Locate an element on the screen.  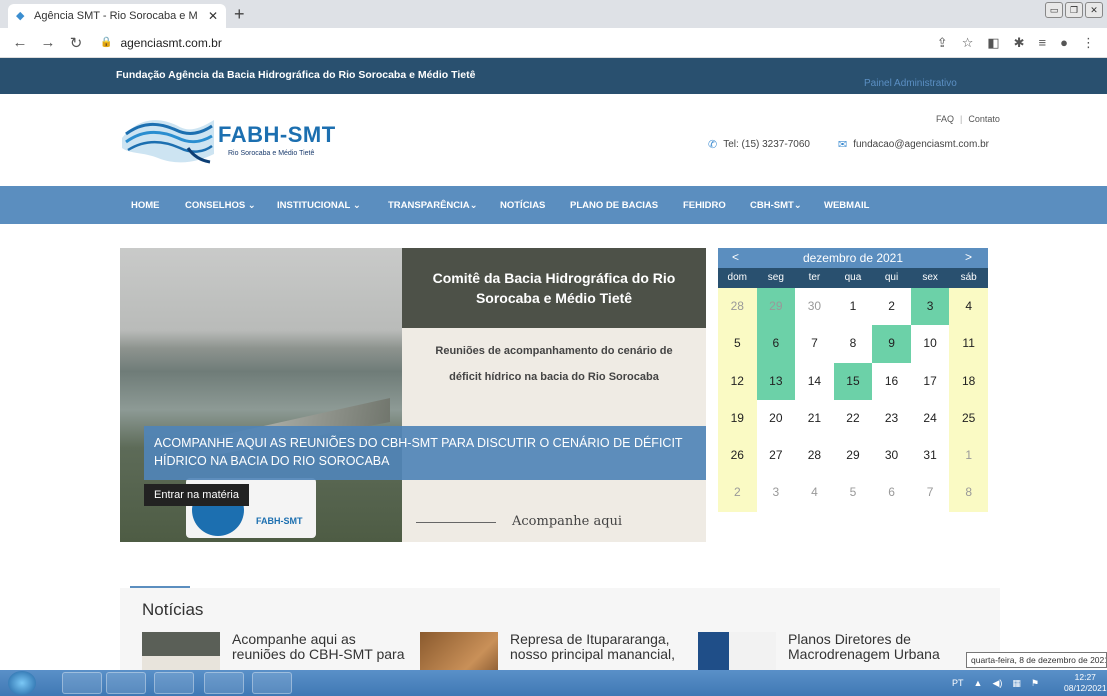
calendar-day: 13 is located at coordinates (776, 381).